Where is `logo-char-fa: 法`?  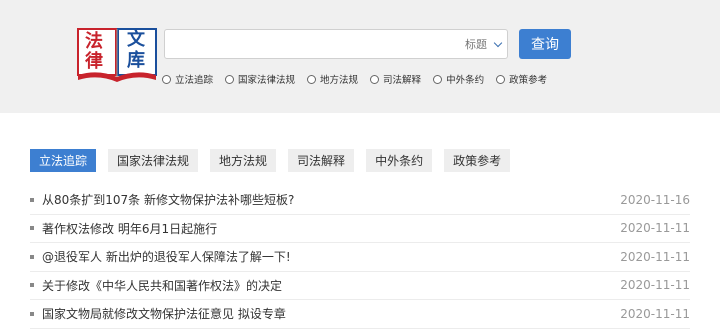
logo-char-fa: 法 is located at coordinates (94, 41).